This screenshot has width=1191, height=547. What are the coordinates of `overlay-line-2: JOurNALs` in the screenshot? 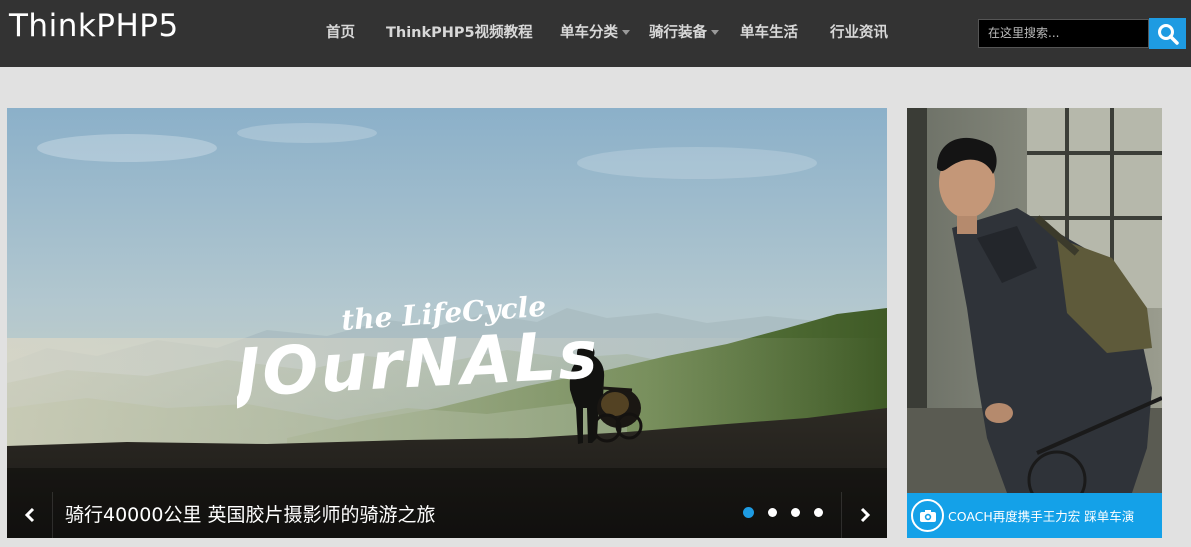 It's located at (419, 364).